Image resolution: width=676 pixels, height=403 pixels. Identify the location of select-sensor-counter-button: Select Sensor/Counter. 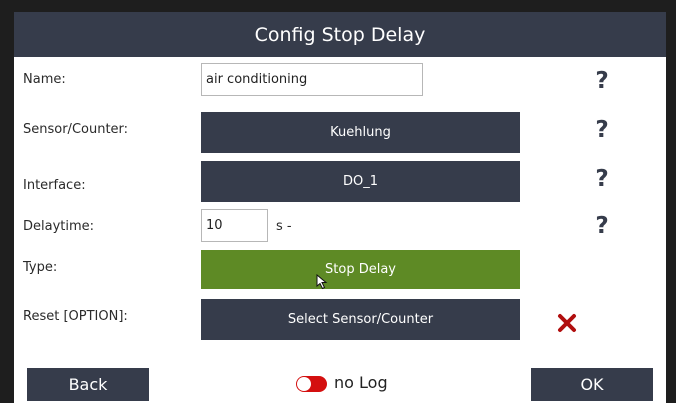
(360, 319).